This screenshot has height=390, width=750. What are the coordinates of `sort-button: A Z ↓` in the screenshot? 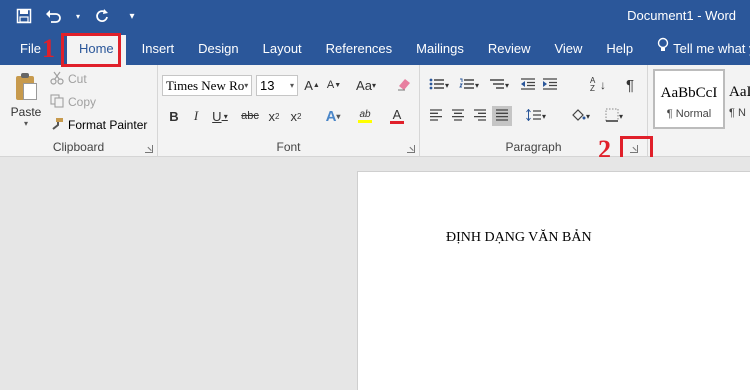 It's located at (598, 85).